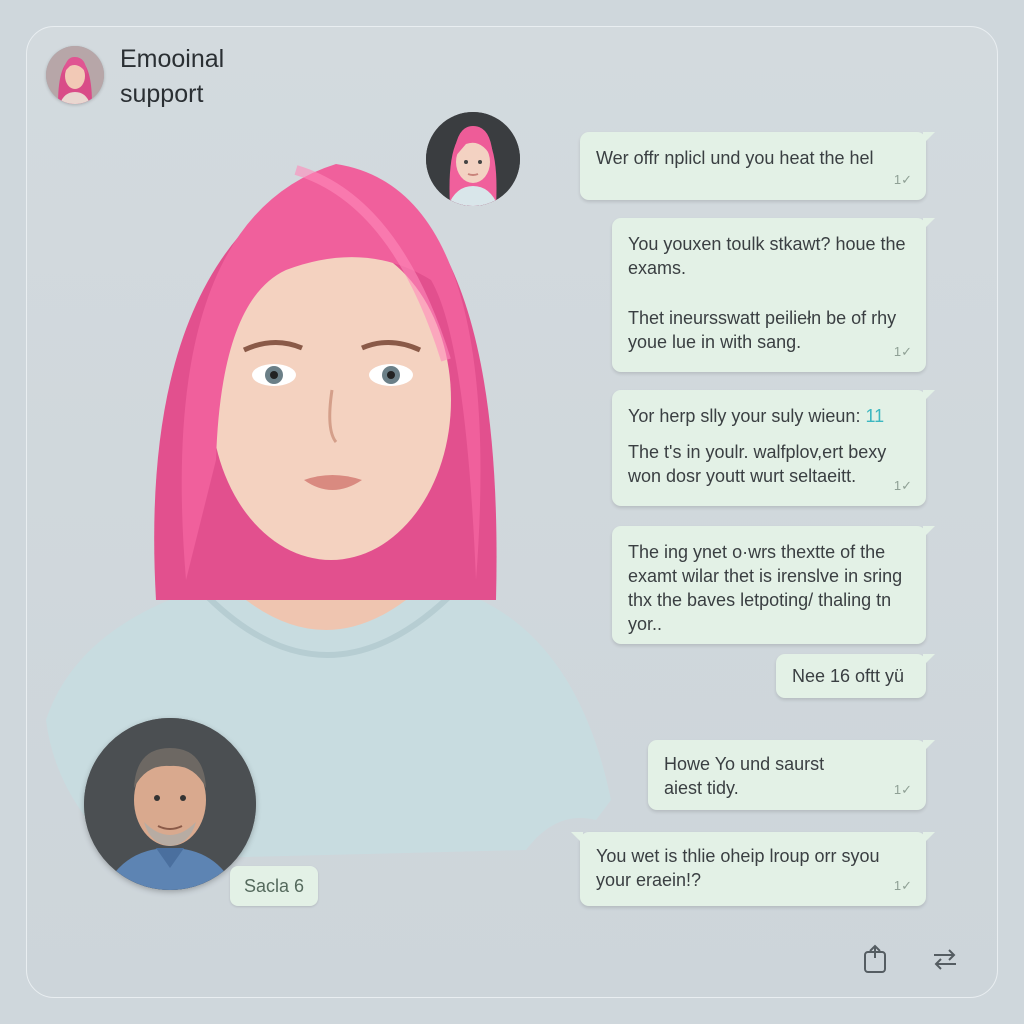 This screenshot has height=1024, width=1024. Describe the element at coordinates (172, 76) in the screenshot. I see `page-title: Emooinal support` at that location.